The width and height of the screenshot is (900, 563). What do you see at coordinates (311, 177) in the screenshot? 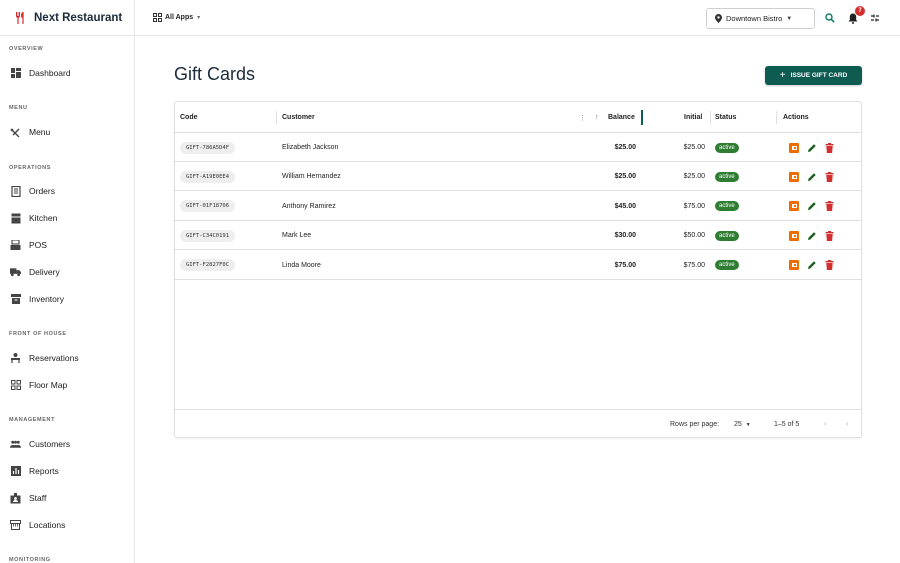
I see `customer-cell: William Hernandez` at bounding box center [311, 177].